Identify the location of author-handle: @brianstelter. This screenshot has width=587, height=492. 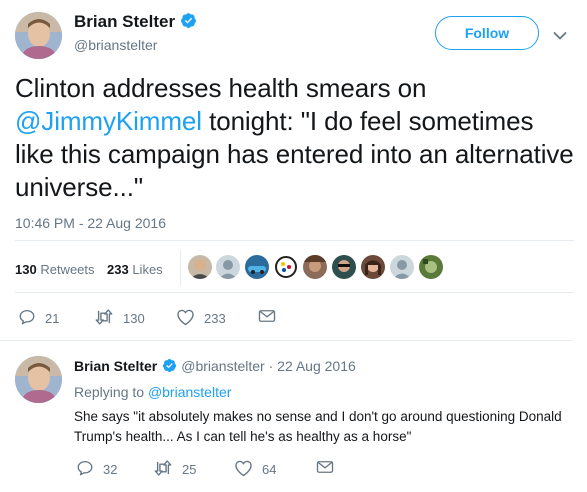
(115, 45).